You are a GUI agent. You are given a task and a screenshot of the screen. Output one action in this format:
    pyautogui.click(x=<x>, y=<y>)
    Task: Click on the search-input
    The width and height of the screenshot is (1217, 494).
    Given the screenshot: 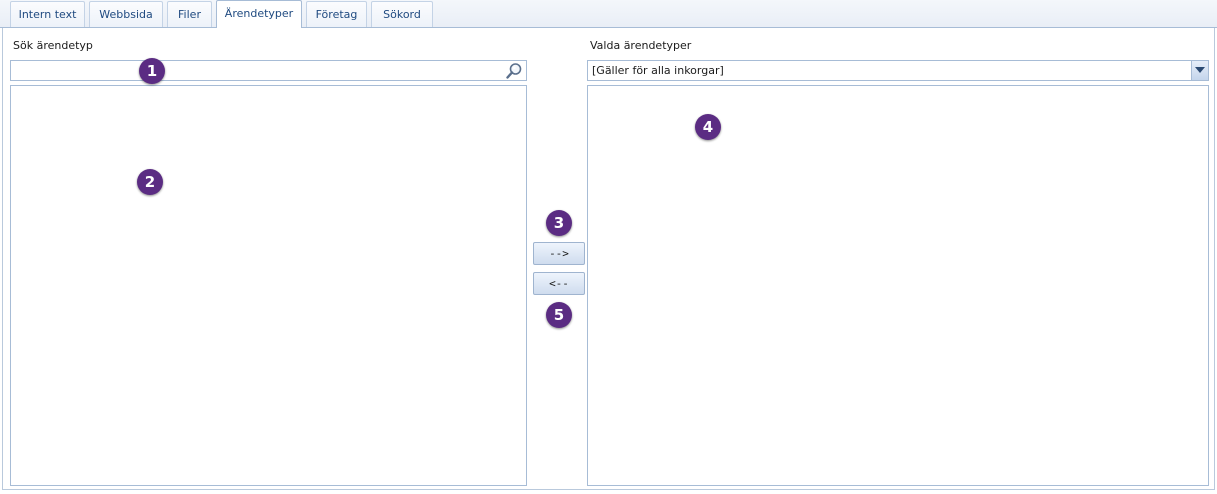 What is the action you would take?
    pyautogui.click(x=260, y=70)
    